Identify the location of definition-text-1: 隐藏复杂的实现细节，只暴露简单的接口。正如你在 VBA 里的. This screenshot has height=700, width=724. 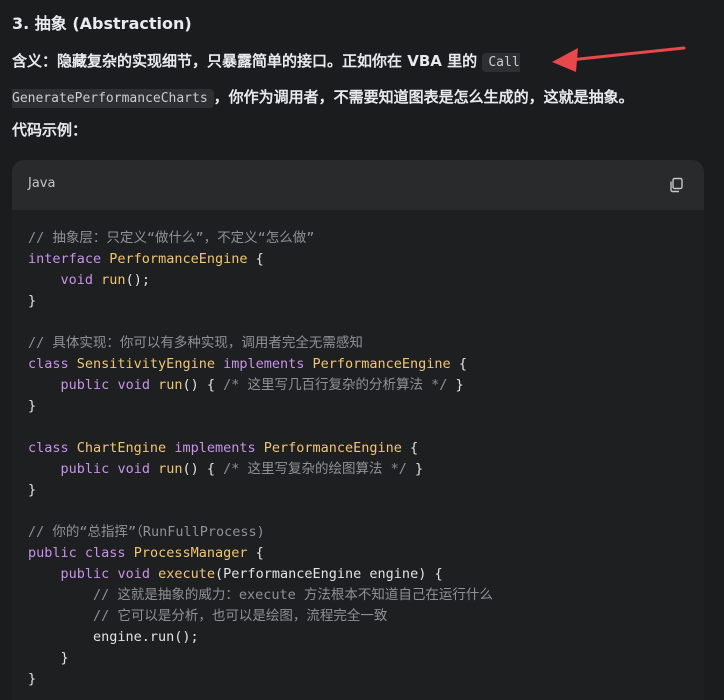
(270, 61).